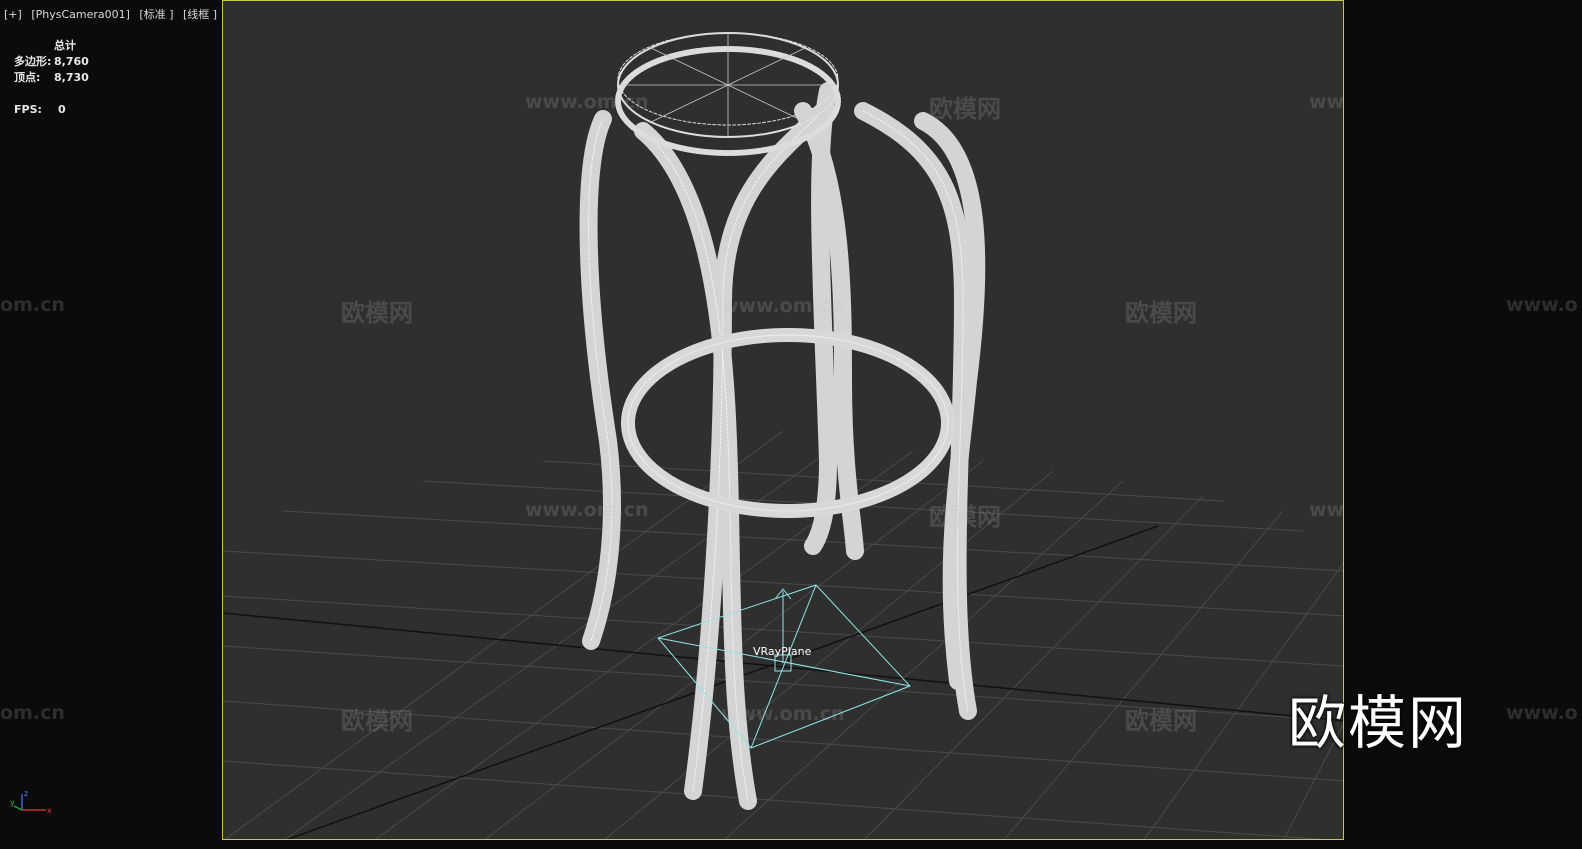  Describe the element at coordinates (12, 802) in the screenshot. I see `gizmo-y-label: y` at that location.